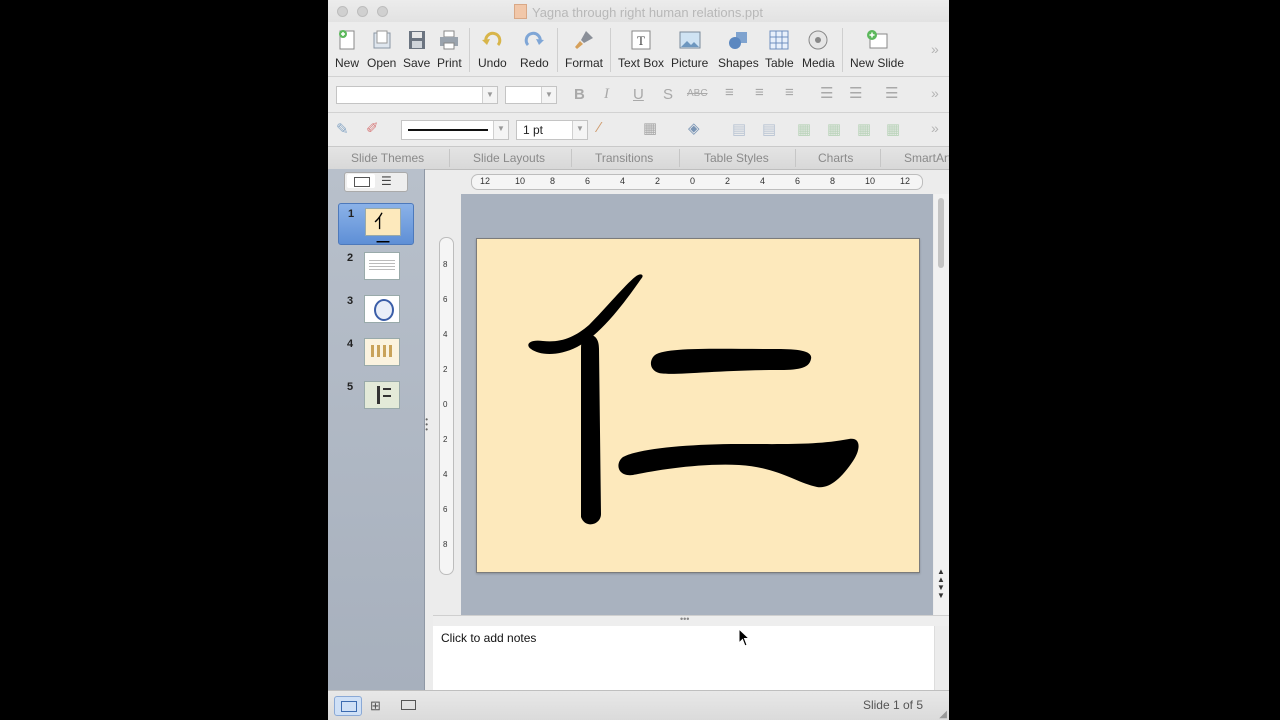  I want to click on shadow-icon: S, so click(668, 94).